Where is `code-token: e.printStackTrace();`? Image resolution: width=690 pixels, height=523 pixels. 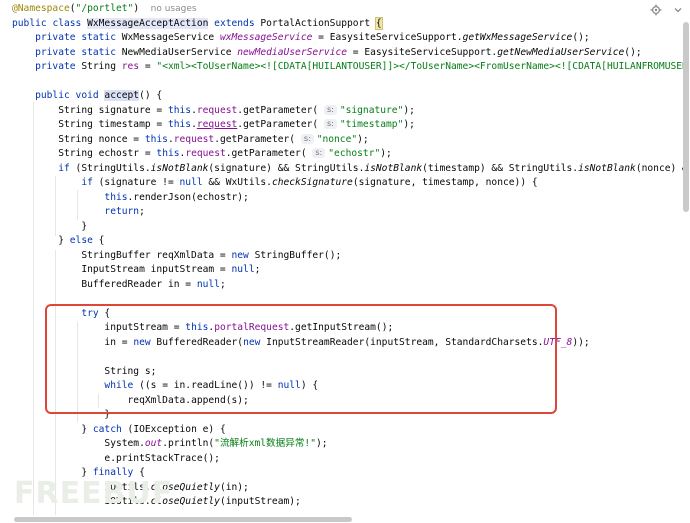 code-token: e.printStackTrace(); is located at coordinates (162, 458).